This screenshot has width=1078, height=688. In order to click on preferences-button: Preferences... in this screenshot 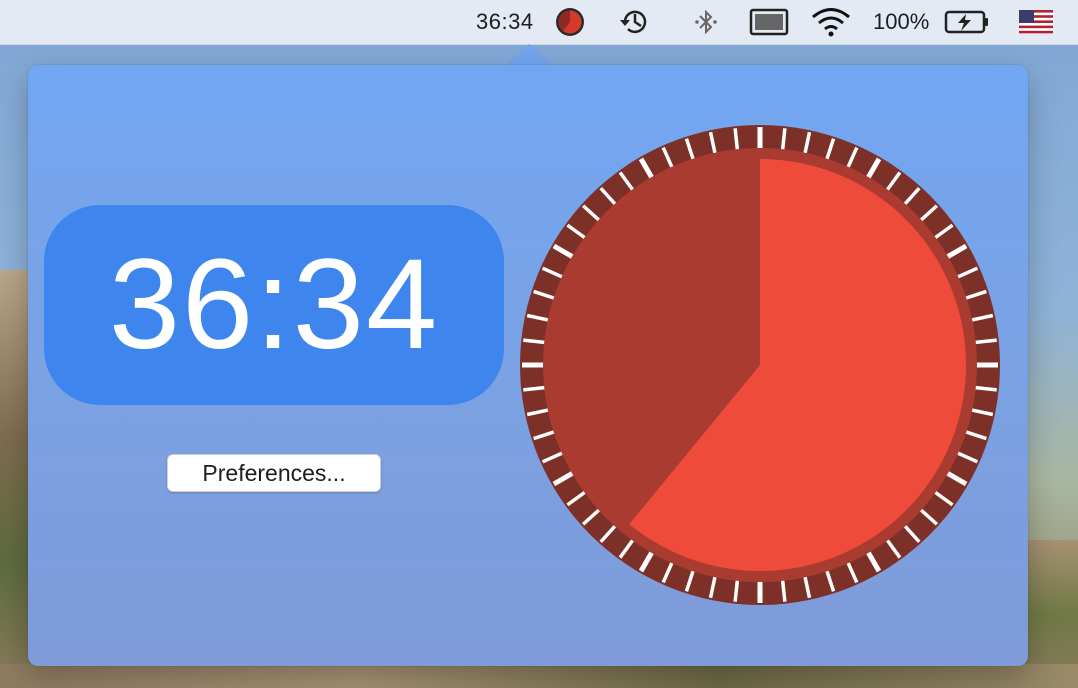, I will do `click(274, 473)`.